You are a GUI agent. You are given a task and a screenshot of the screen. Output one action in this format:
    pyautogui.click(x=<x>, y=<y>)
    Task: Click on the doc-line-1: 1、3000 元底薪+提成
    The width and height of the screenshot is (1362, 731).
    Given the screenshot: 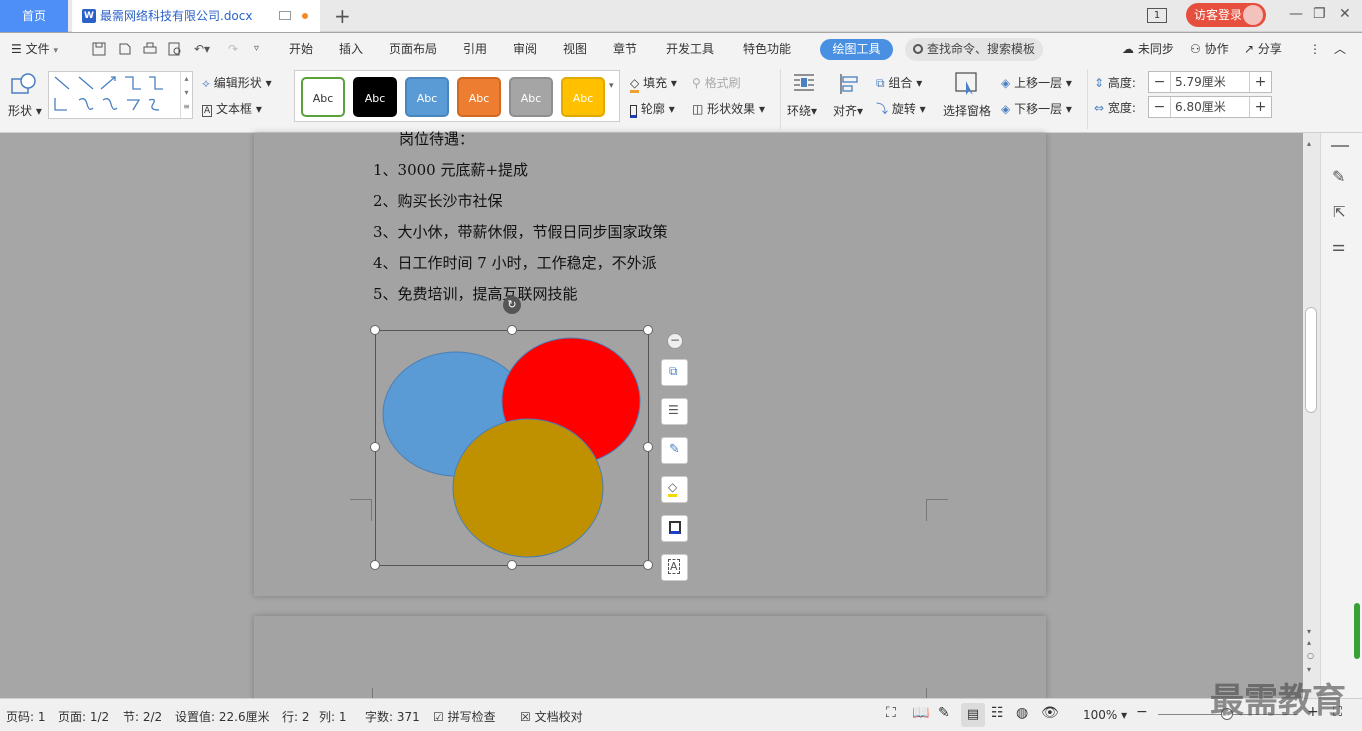 What is the action you would take?
    pyautogui.click(x=450, y=169)
    